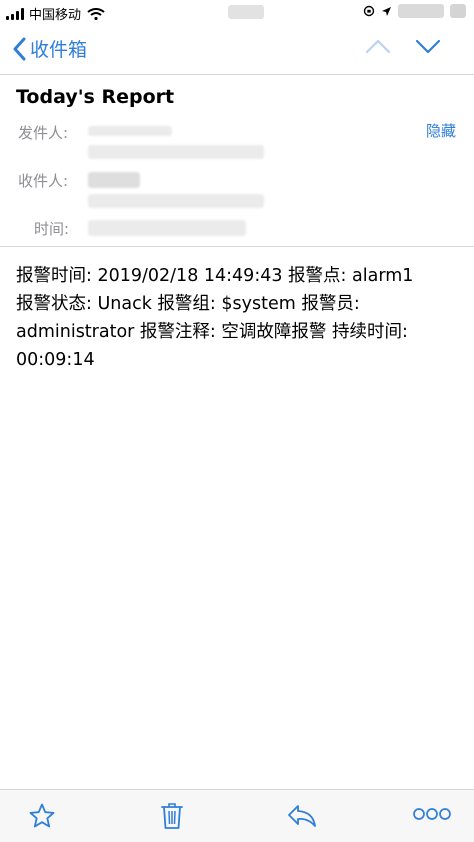 Image resolution: width=474 pixels, height=842 pixels. Describe the element at coordinates (421, 11) in the screenshot. I see `status-redacted` at that location.